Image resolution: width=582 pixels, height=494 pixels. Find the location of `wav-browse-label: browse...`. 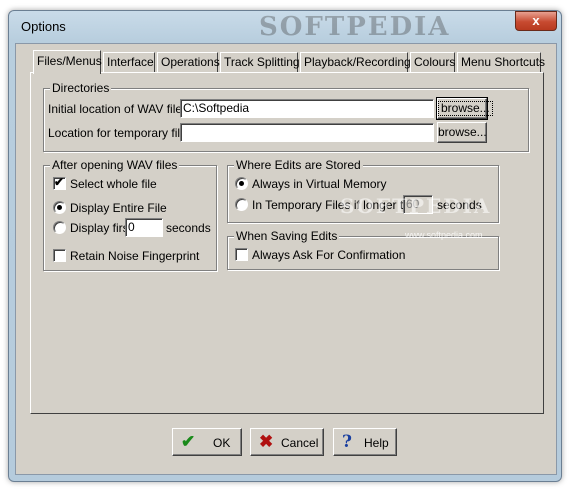

wav-browse-label: browse... is located at coordinates (465, 108).